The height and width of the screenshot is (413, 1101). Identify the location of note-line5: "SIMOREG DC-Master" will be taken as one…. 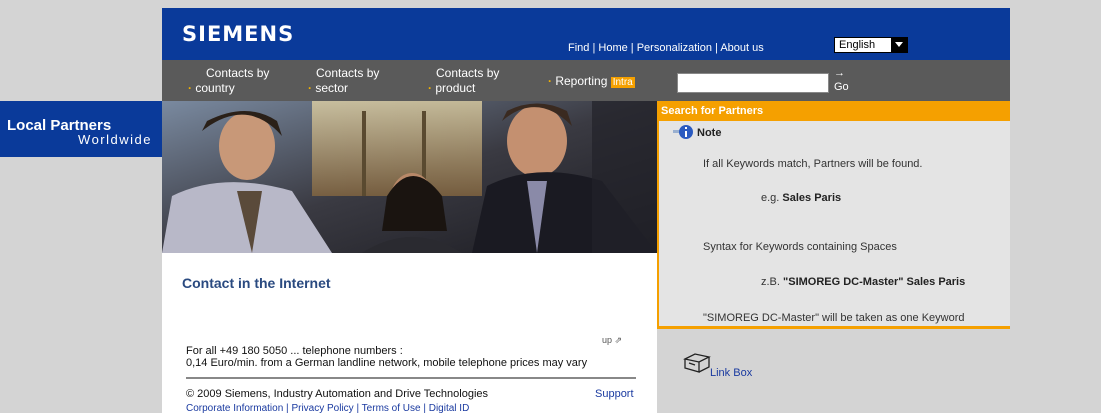
(834, 318).